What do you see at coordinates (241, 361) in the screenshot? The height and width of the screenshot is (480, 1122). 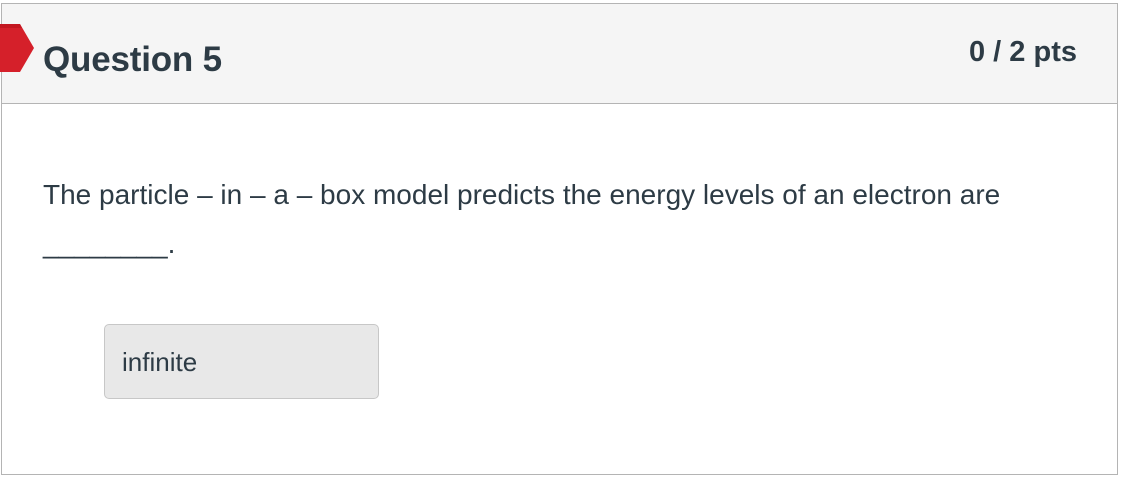 I see `answer-option: infinite` at bounding box center [241, 361].